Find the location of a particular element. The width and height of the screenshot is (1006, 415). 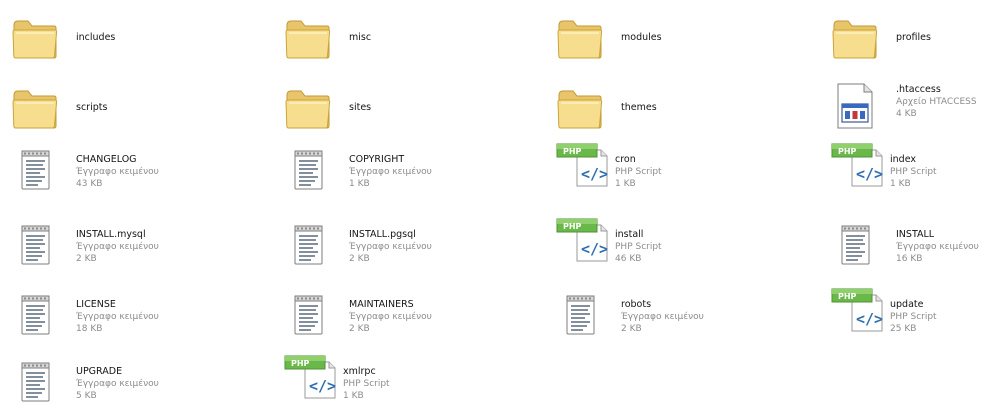

file-item-text: xmlrpc PHP Script 1 KB is located at coordinates (430, 384).